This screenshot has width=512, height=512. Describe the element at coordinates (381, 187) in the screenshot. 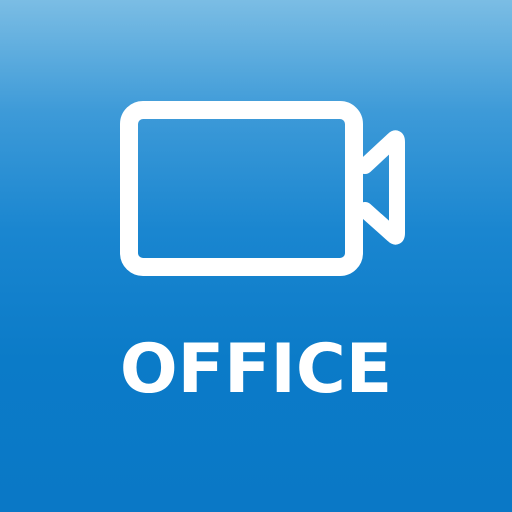

I see `camera-lens` at that location.